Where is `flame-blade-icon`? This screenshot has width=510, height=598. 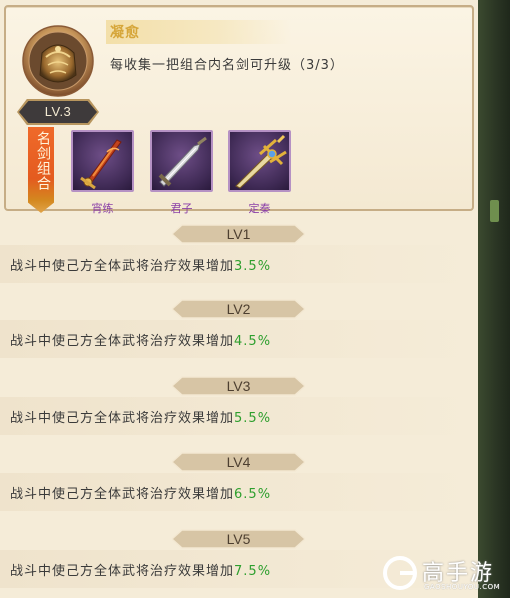
flame-blade-icon is located at coordinates (101, 164).